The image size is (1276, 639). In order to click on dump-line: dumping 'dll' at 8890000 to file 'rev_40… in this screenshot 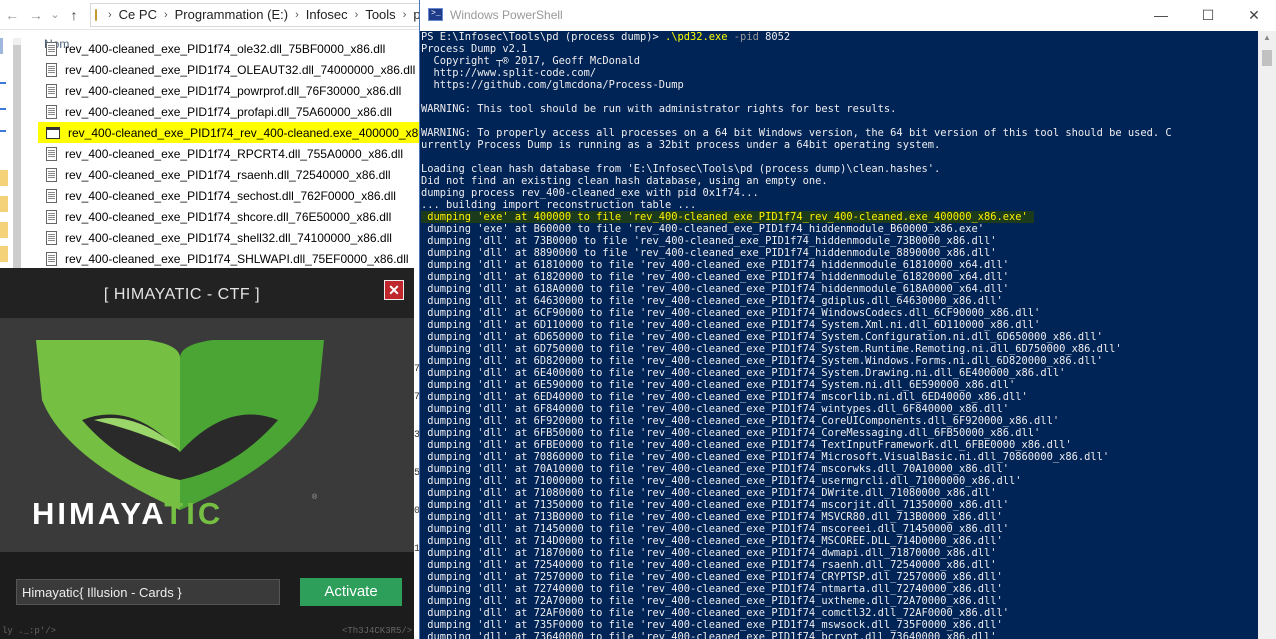, I will do `click(709, 253)`.